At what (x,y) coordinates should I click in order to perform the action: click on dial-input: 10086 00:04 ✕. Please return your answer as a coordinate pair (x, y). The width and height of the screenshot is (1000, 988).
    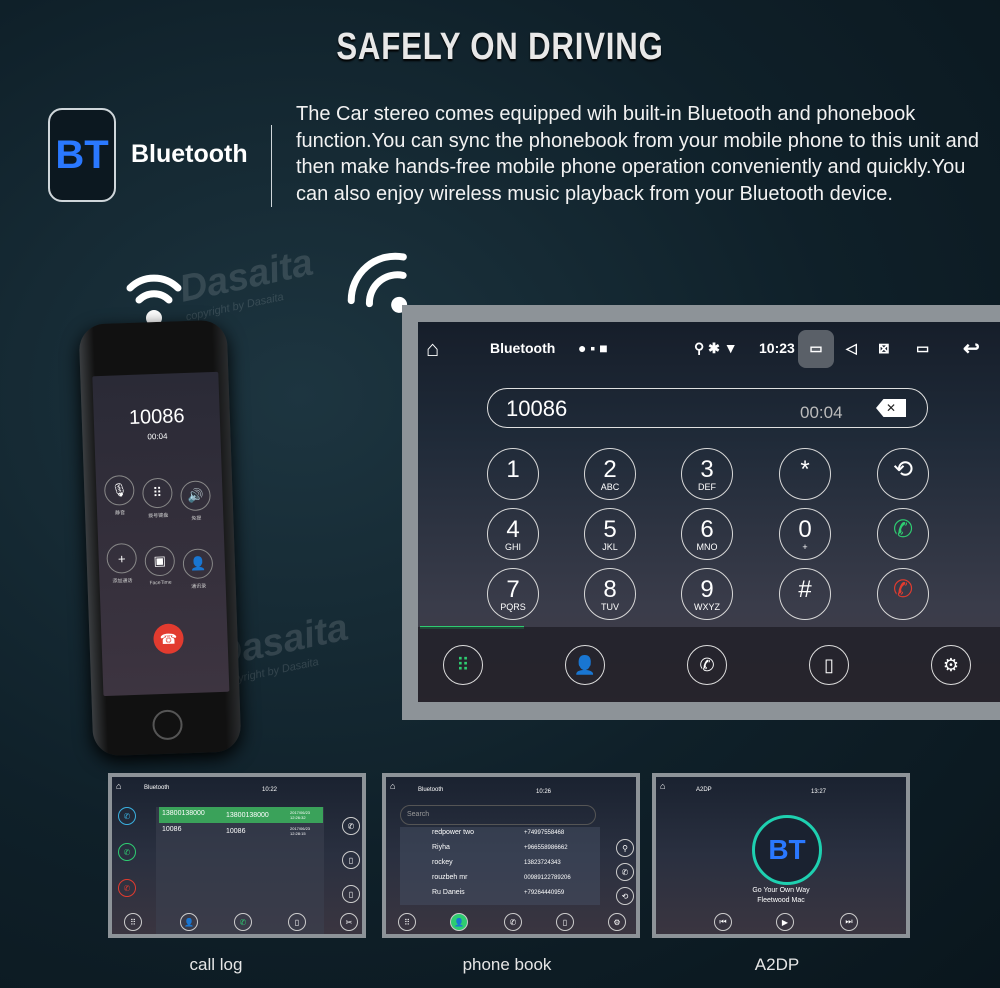
    Looking at the image, I should click on (707, 408).